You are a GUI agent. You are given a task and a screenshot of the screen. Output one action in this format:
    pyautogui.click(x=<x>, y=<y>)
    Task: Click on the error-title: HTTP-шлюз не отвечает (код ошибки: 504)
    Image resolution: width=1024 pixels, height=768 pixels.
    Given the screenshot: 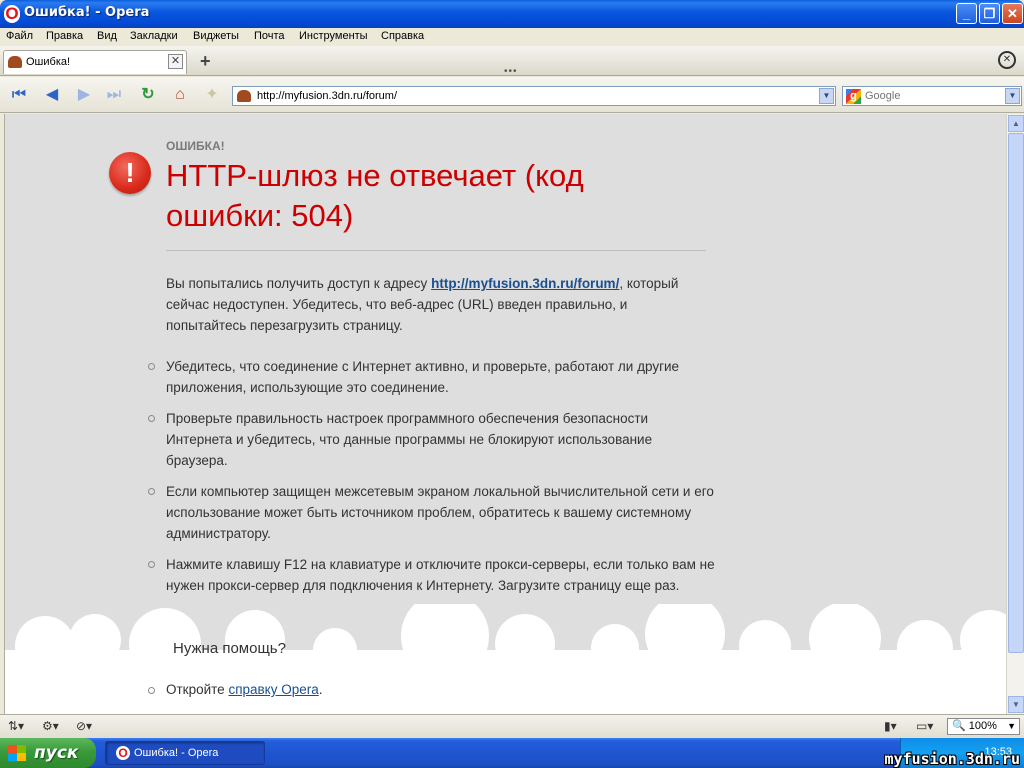 What is the action you would take?
    pyautogui.click(x=375, y=195)
    